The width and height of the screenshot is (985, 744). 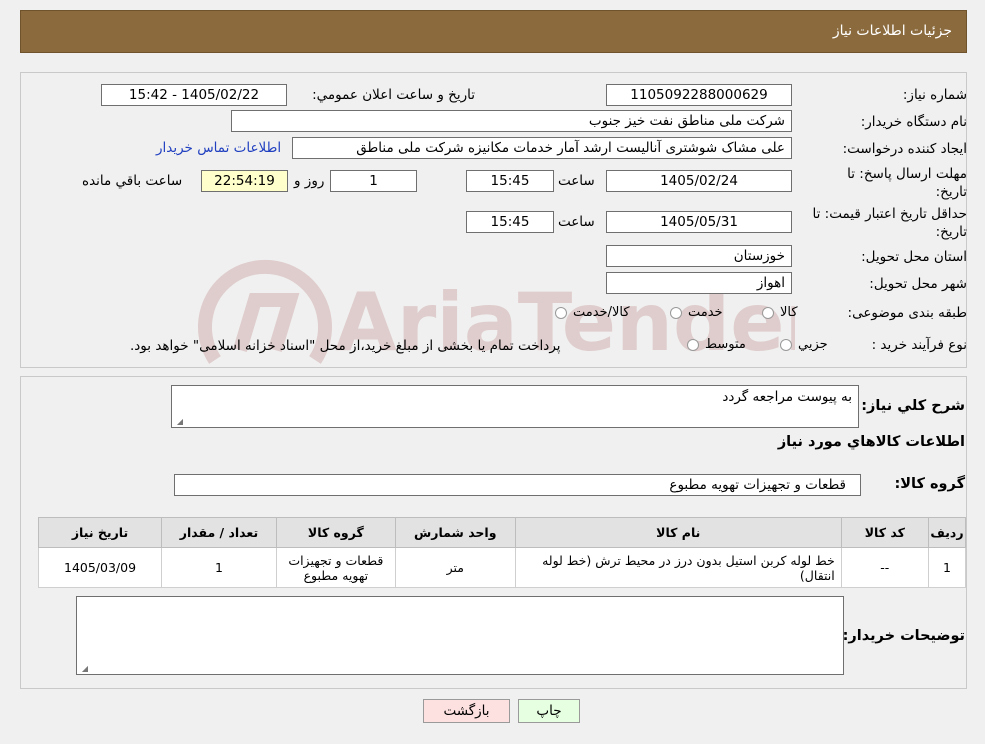 What do you see at coordinates (576, 181) in the screenshot?
I see `deadline-time-label: ساعت` at bounding box center [576, 181].